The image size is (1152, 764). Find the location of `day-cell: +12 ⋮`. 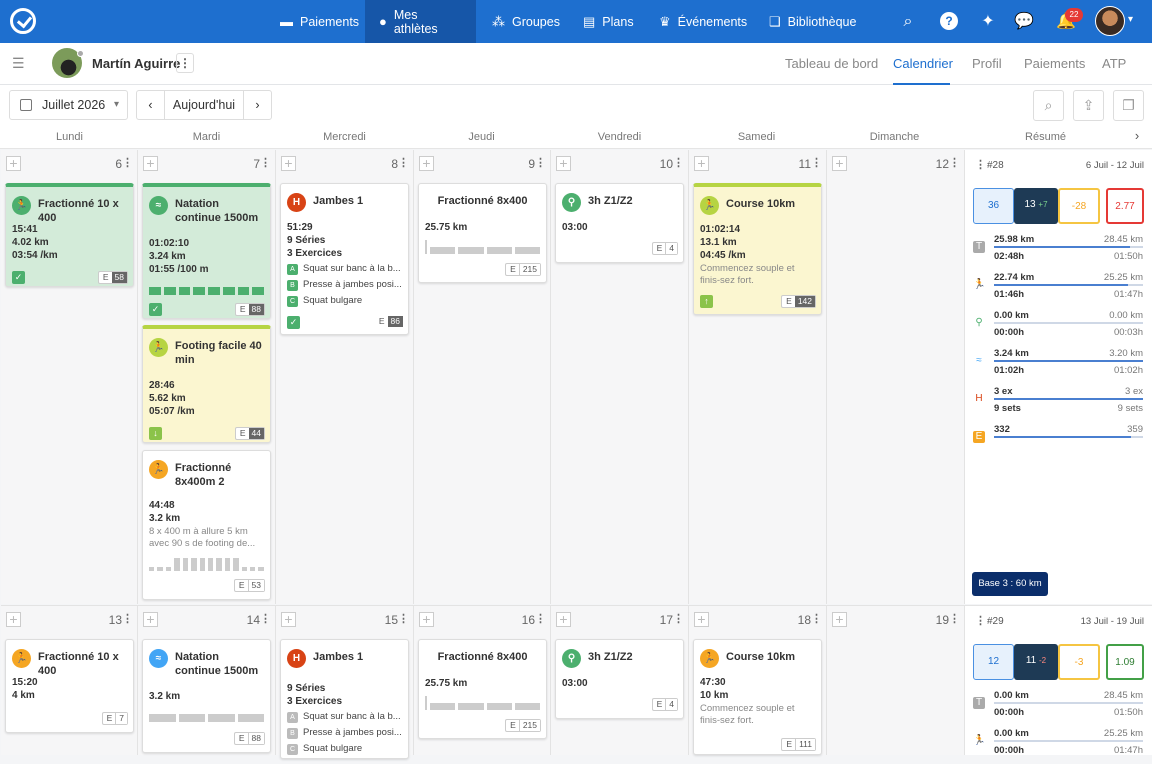

day-cell: +12 ⋮ is located at coordinates (896, 377).